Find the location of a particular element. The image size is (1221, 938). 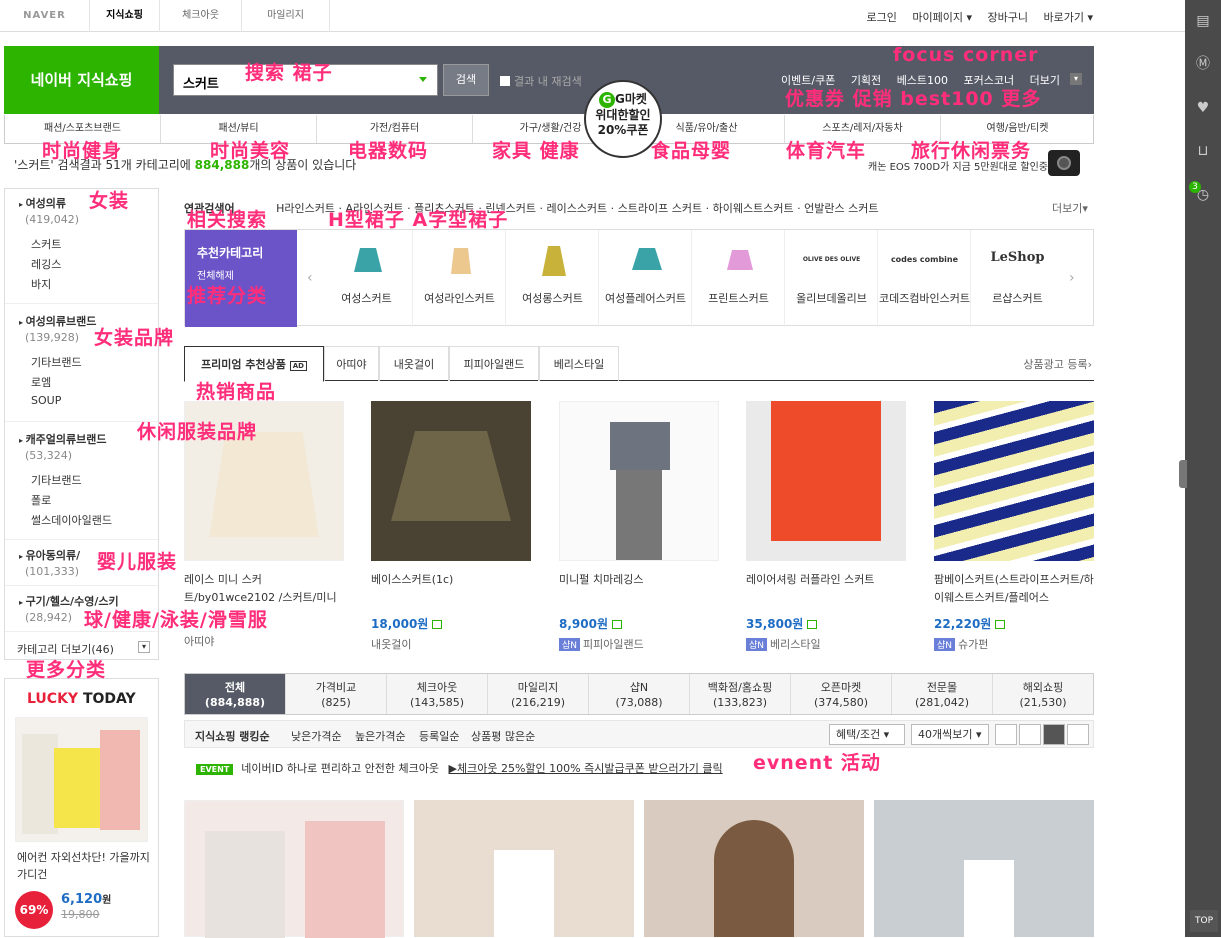

related-item: 하이웨스트스커트 is located at coordinates (753, 208).